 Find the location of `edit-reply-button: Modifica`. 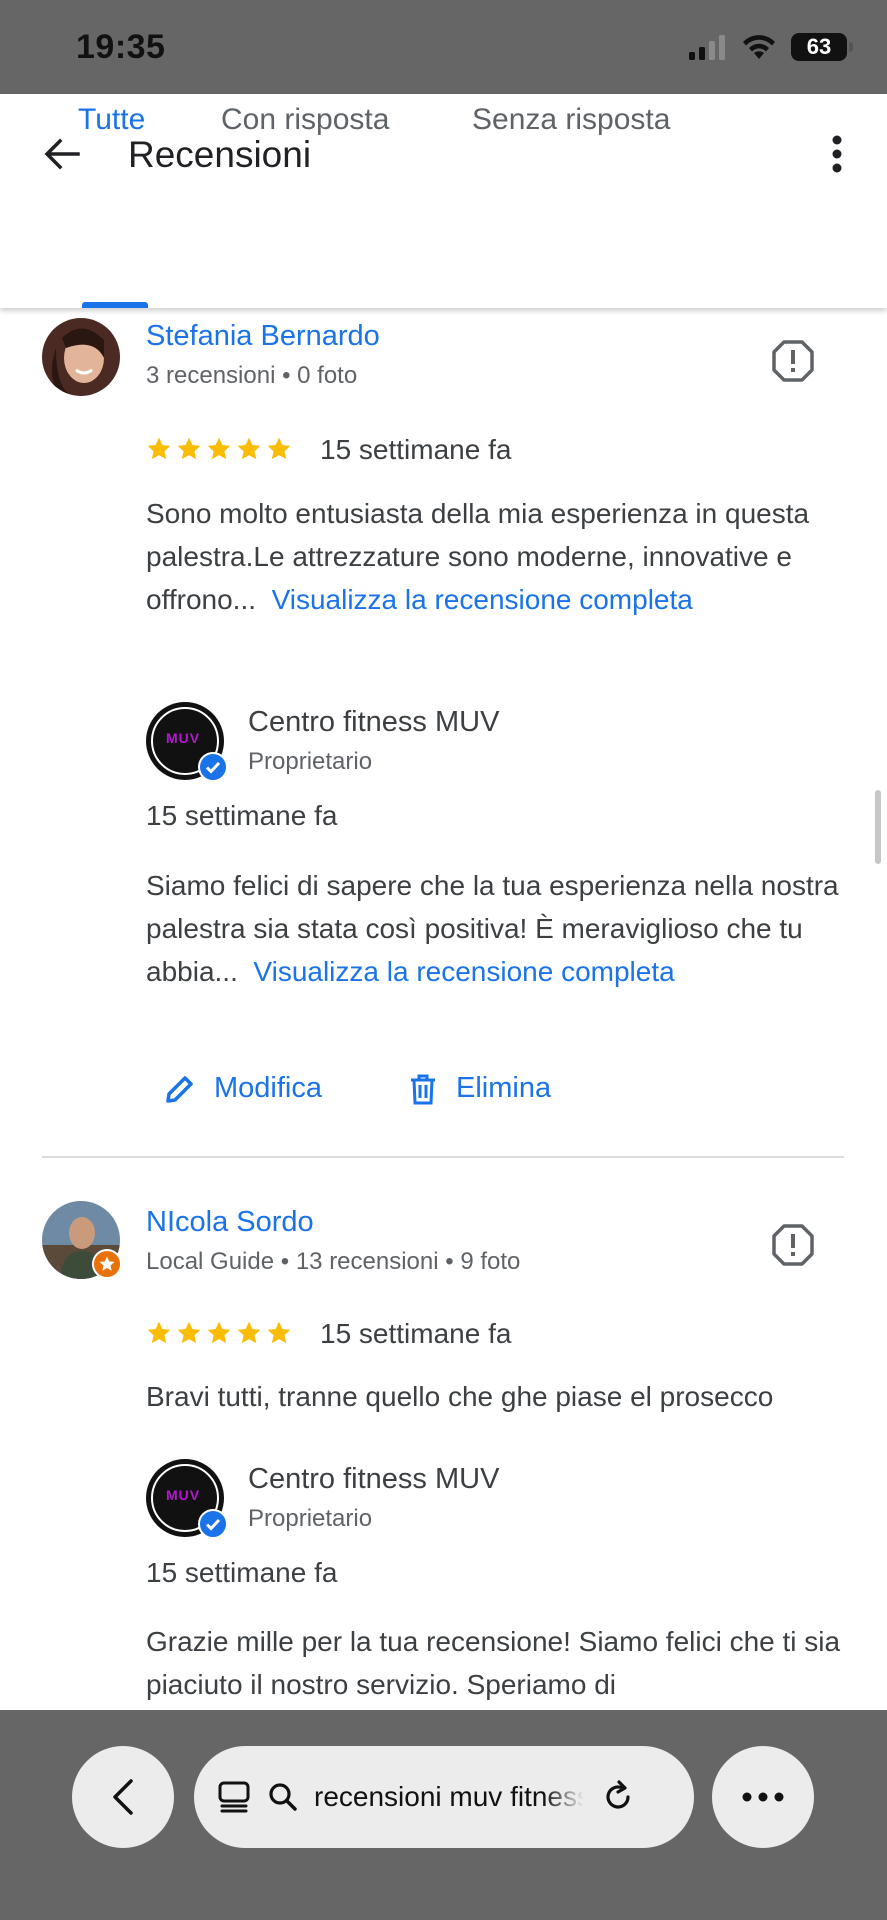

edit-reply-button: Modifica is located at coordinates (243, 1088).